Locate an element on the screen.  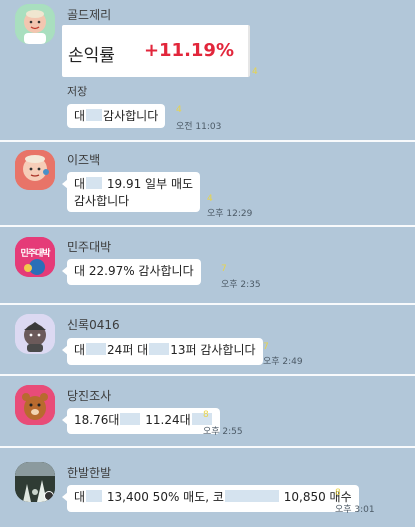
timestamp: 오후 12:29 is located at coordinates (230, 214).